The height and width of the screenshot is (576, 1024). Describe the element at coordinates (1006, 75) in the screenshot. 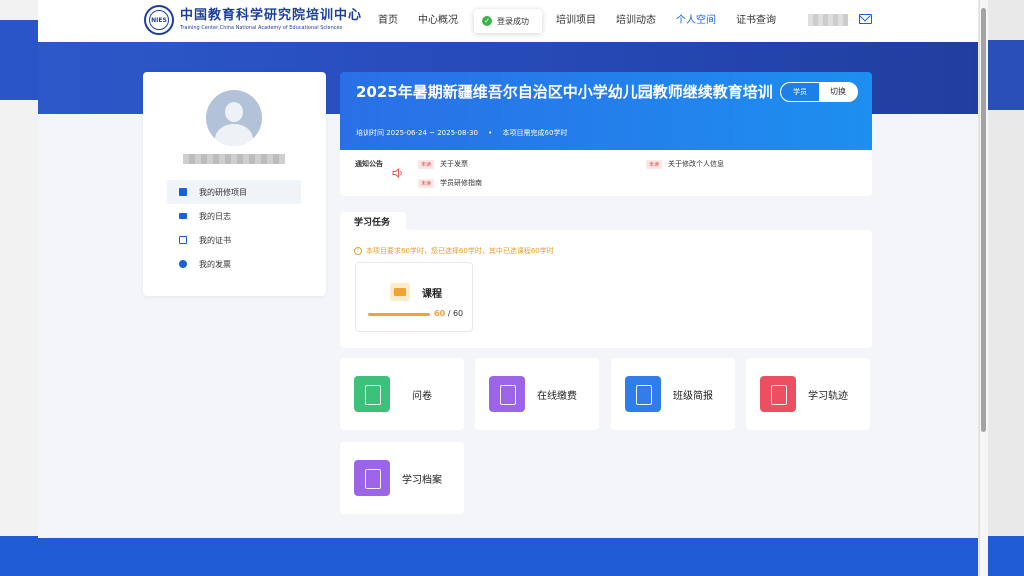

I see `right-margin-band` at that location.